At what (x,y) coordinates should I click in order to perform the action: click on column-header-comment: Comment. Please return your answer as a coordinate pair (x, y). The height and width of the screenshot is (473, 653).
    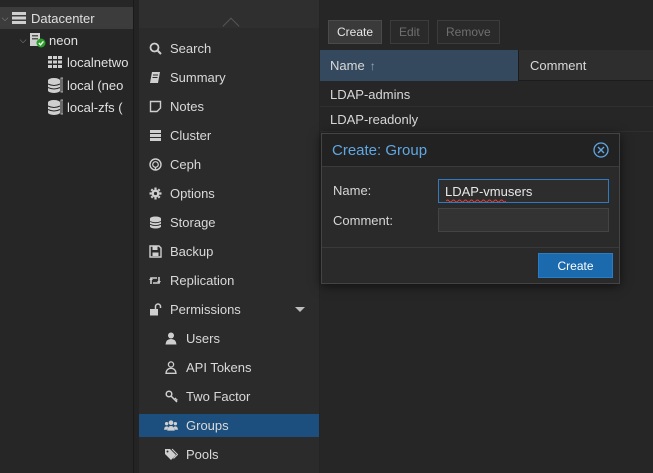
    Looking at the image, I should click on (586, 65).